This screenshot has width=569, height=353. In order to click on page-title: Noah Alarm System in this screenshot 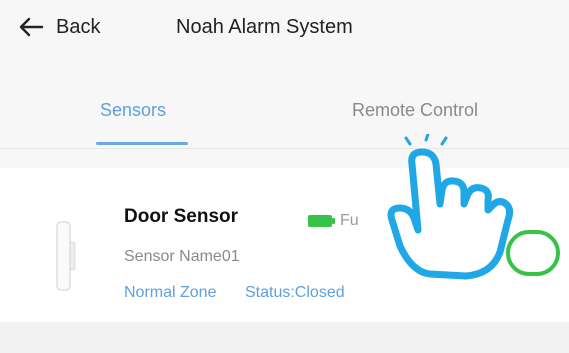, I will do `click(264, 27)`.